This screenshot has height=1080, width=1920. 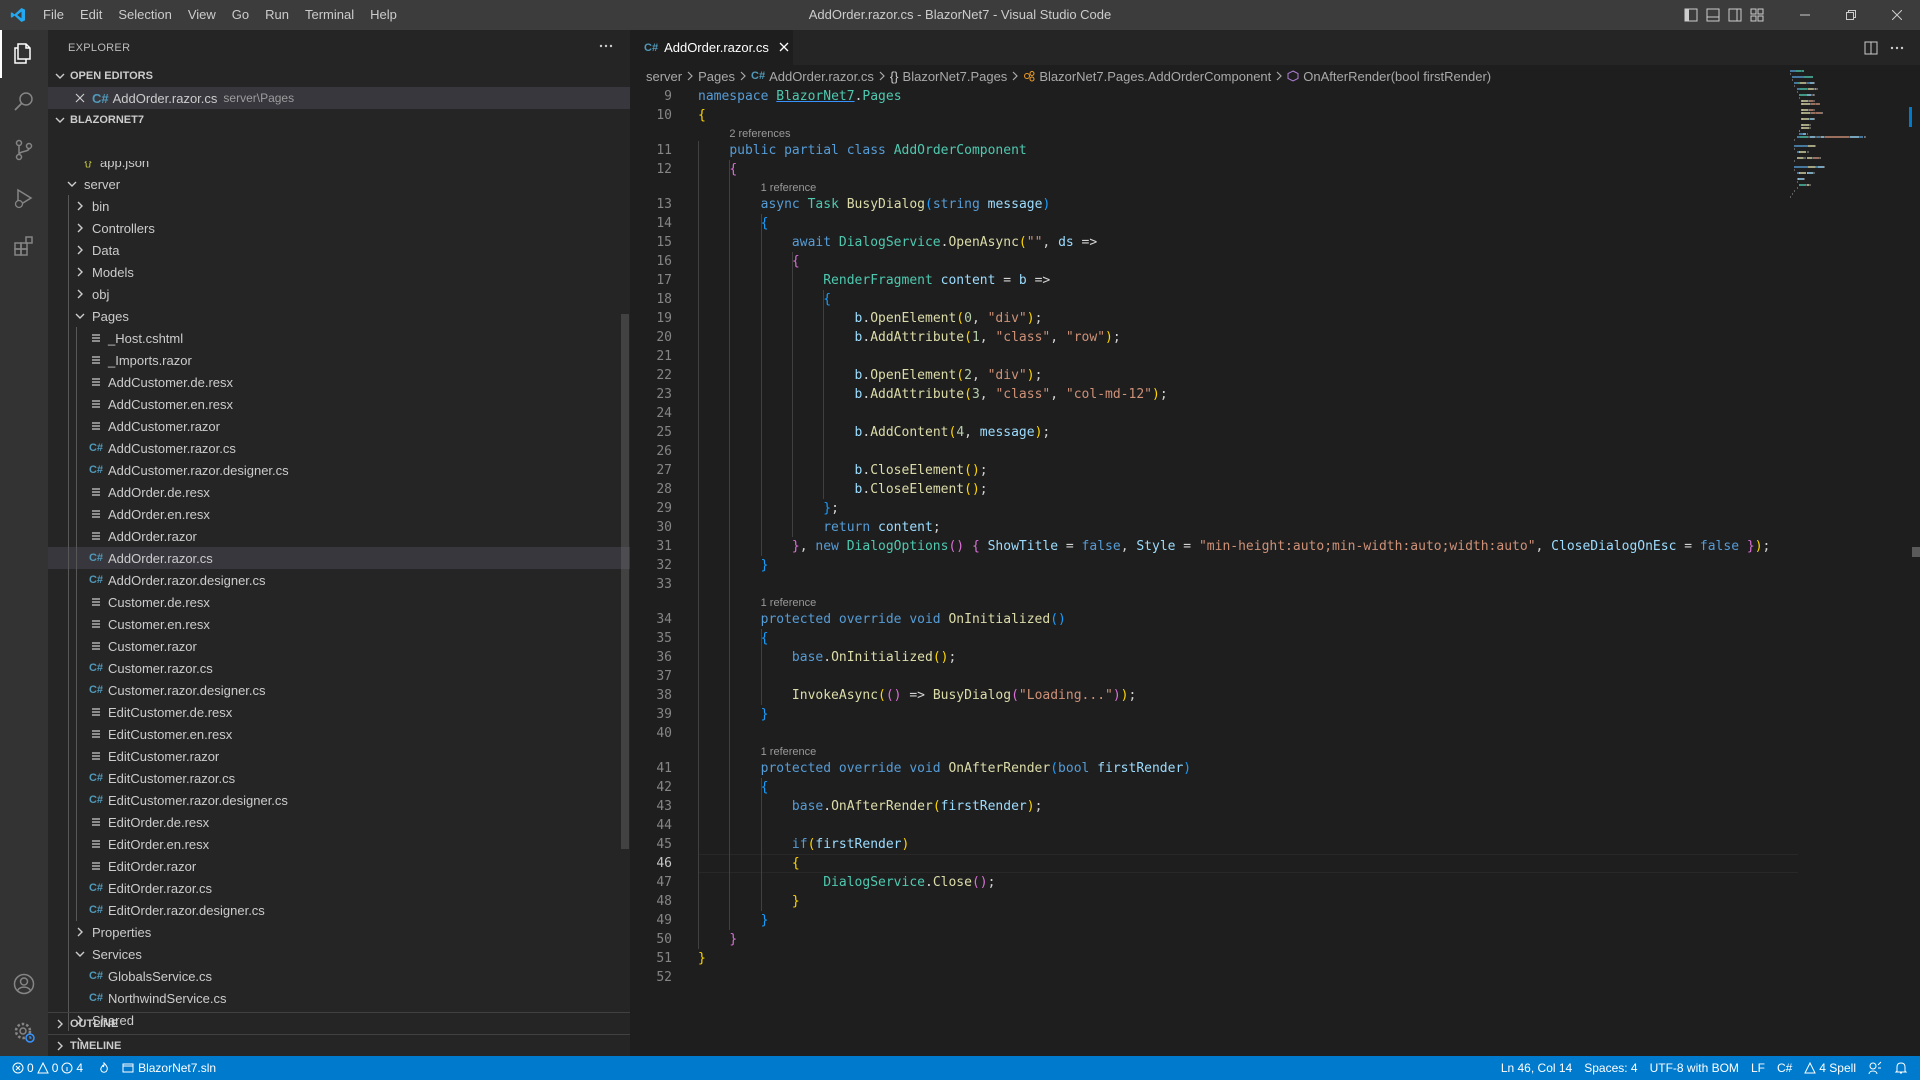 What do you see at coordinates (339, 888) in the screenshot?
I see `tree-item: C# EditOrder.razor.cs` at bounding box center [339, 888].